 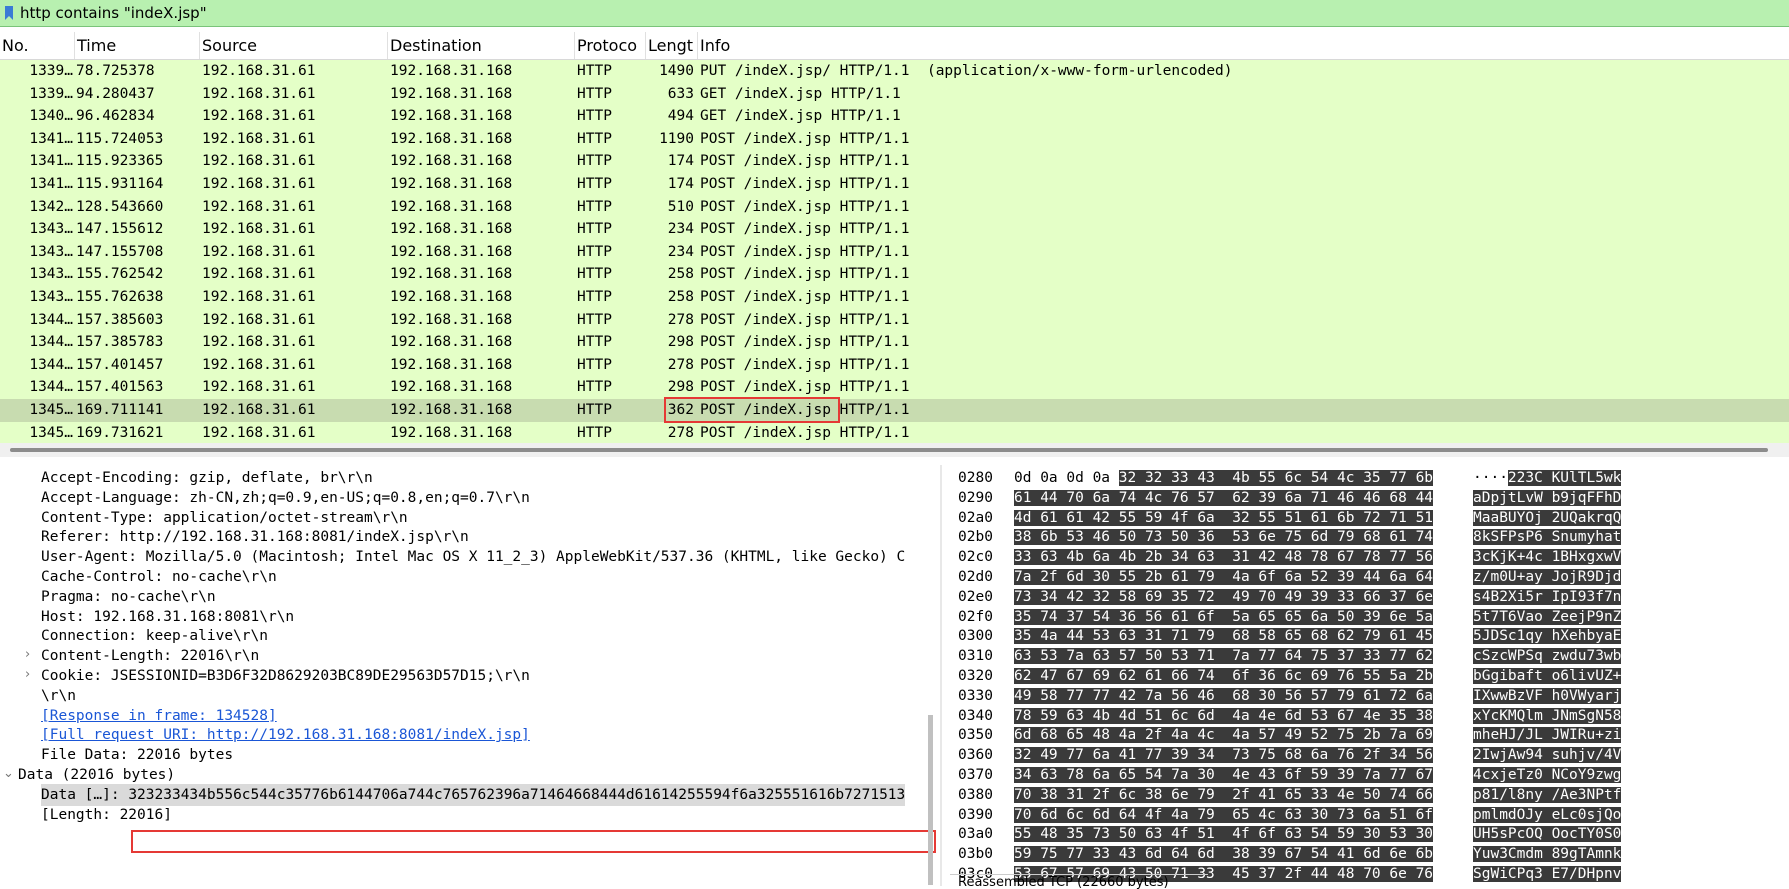 I want to click on column-header-info: Info, so click(x=1243, y=45).